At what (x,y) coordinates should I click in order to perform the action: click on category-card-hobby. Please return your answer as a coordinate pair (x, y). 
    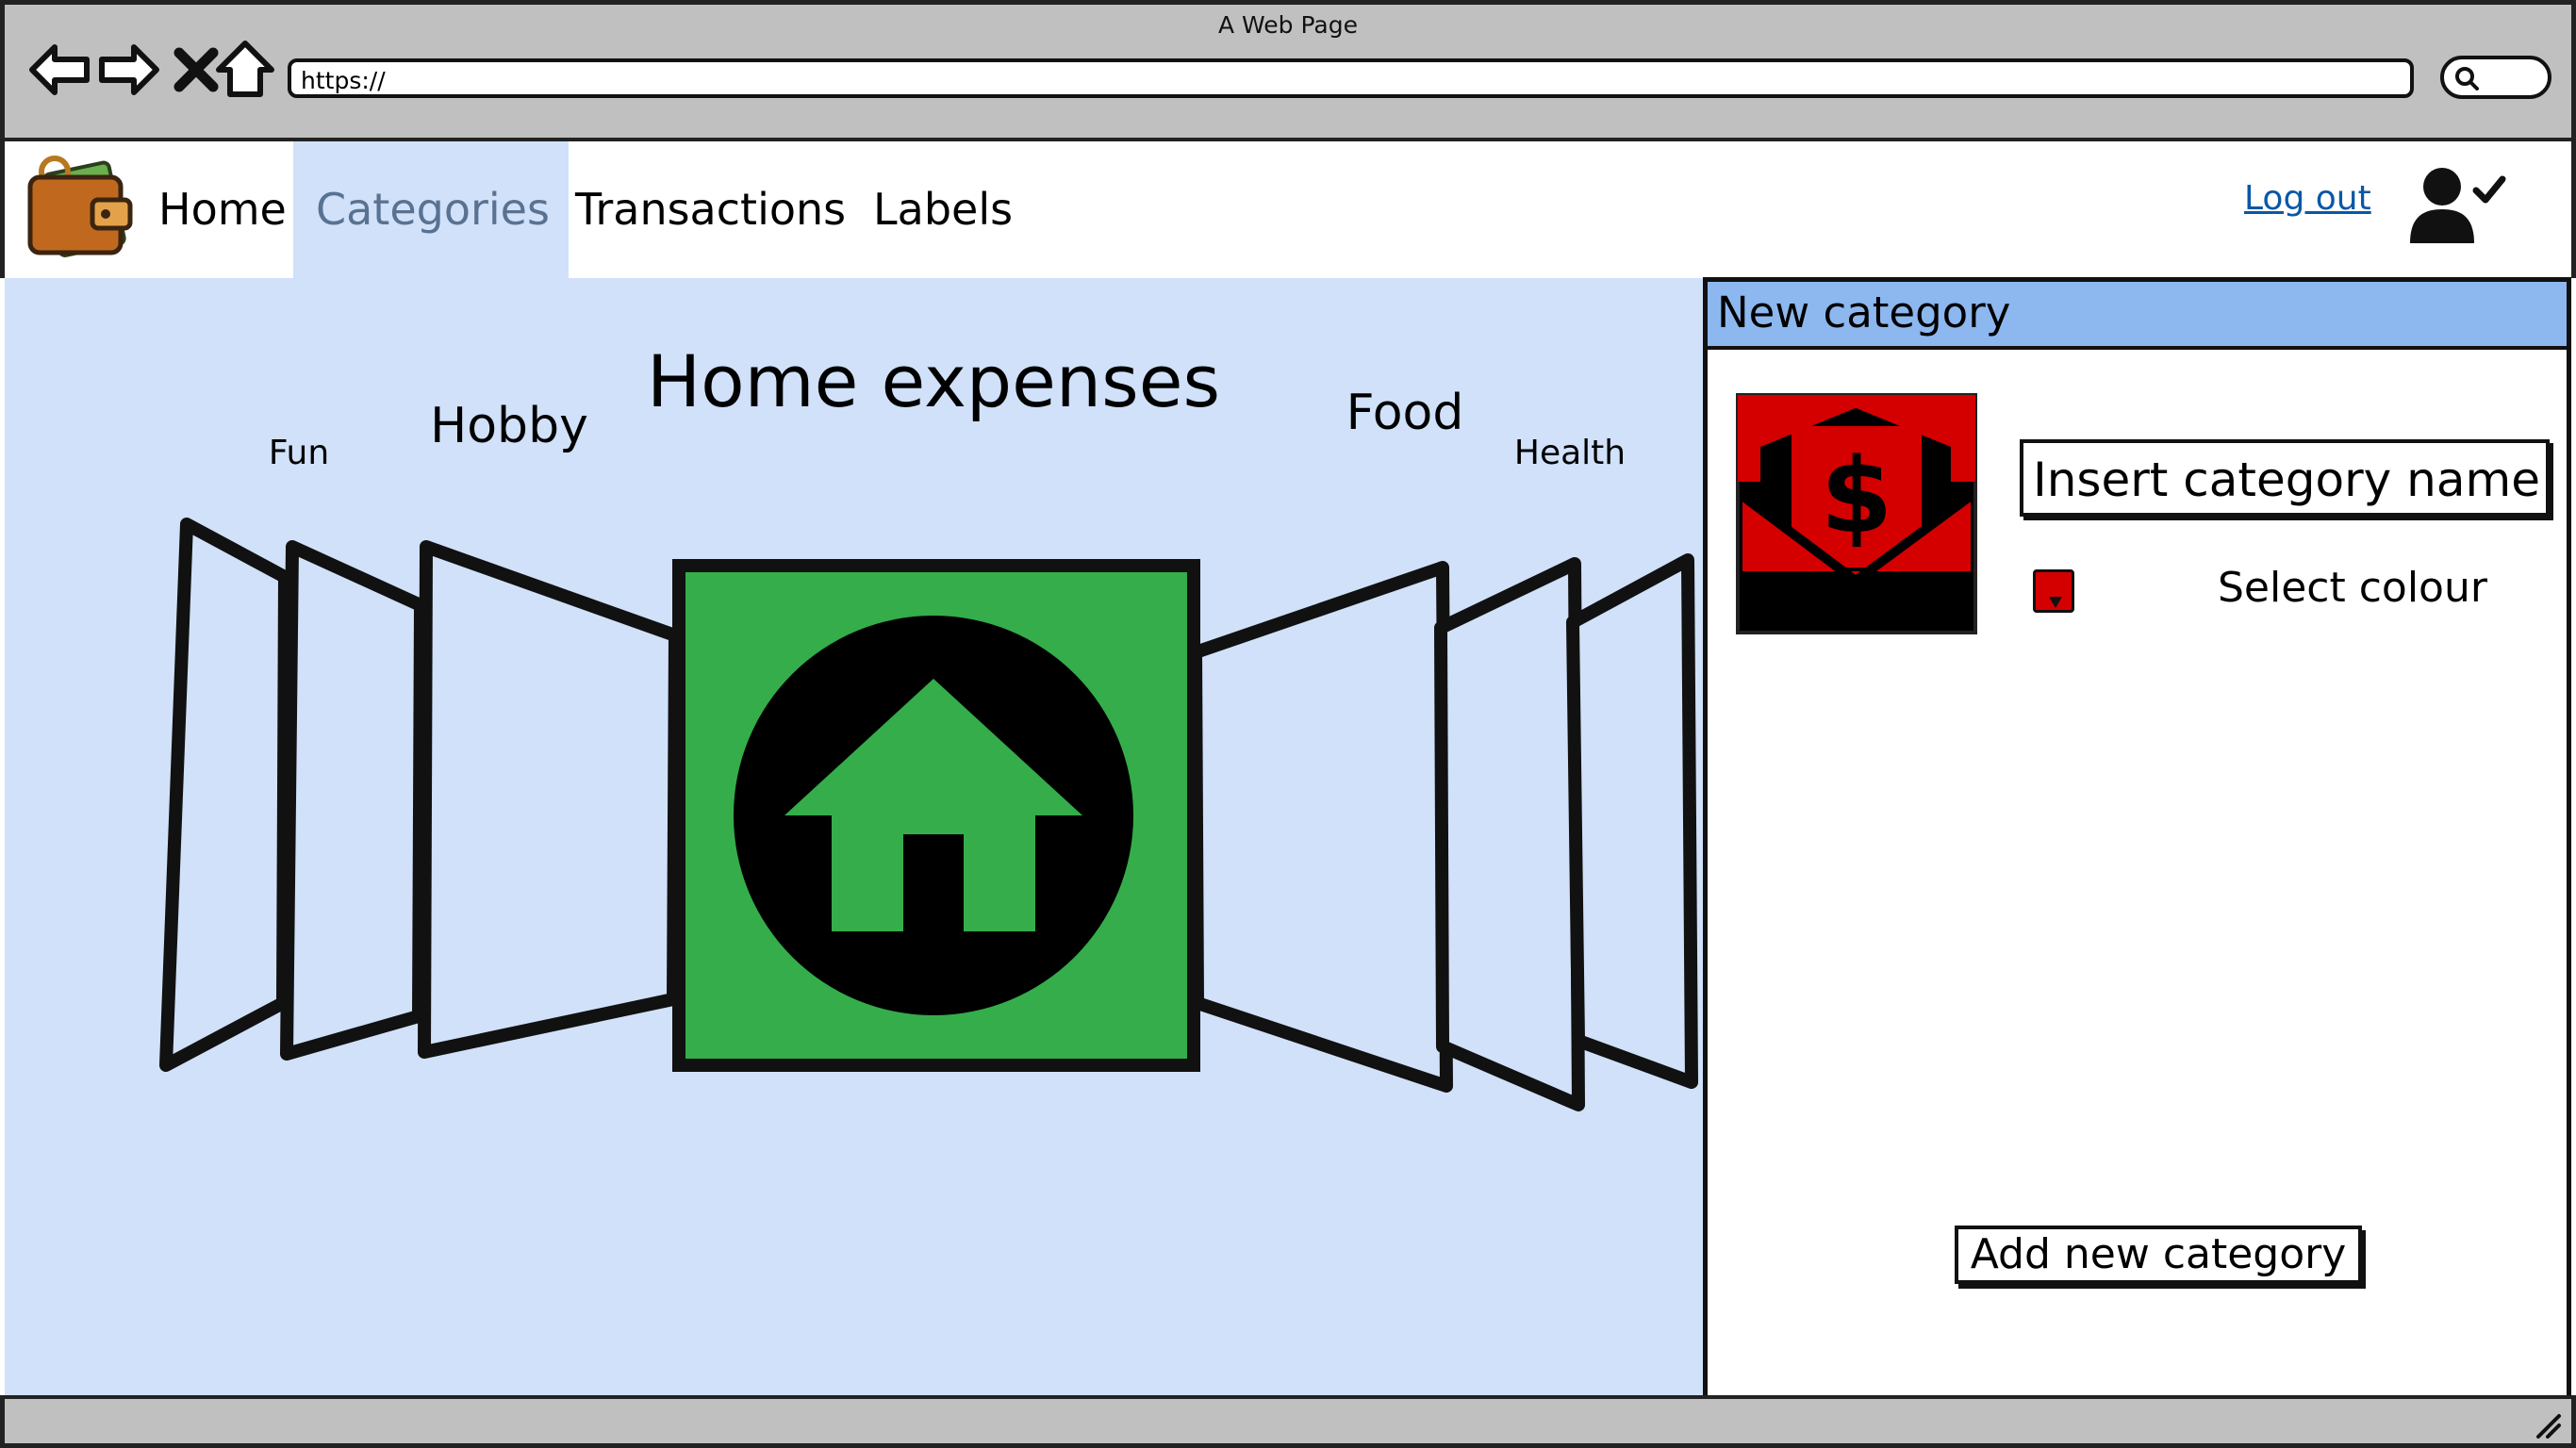
    Looking at the image, I should click on (353, 800).